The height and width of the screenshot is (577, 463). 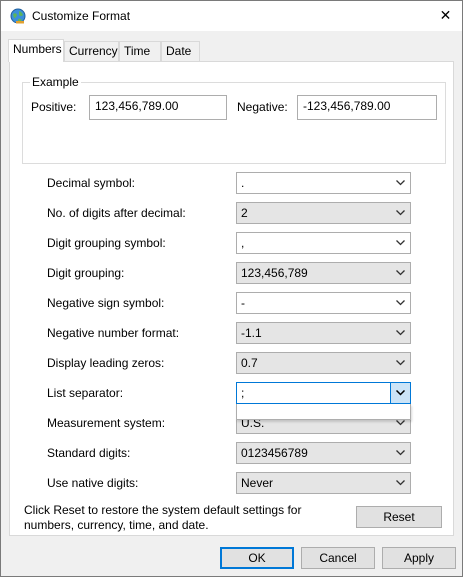 What do you see at coordinates (262, 107) in the screenshot?
I see `negative-label: Negative:` at bounding box center [262, 107].